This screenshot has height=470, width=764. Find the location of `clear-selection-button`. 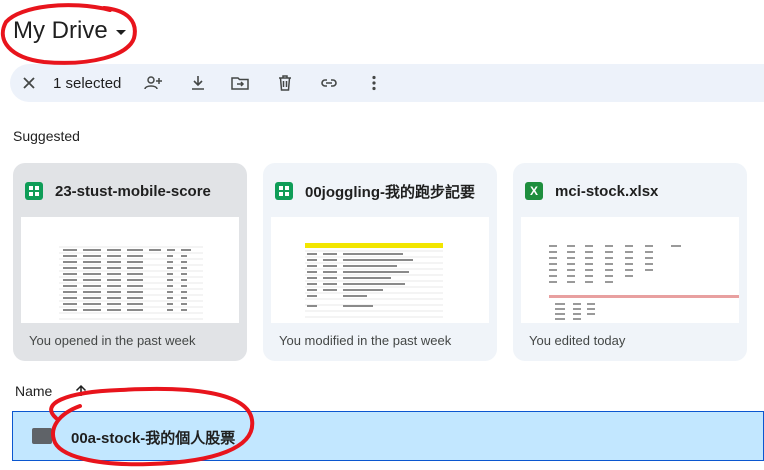

clear-selection-button is located at coordinates (29, 83).